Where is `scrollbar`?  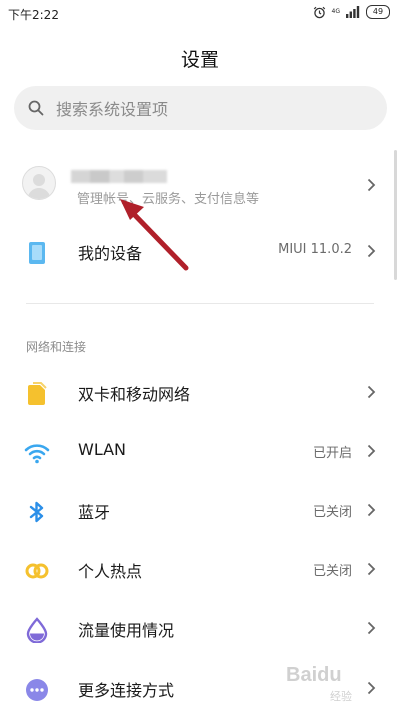
scrollbar is located at coordinates (395, 215).